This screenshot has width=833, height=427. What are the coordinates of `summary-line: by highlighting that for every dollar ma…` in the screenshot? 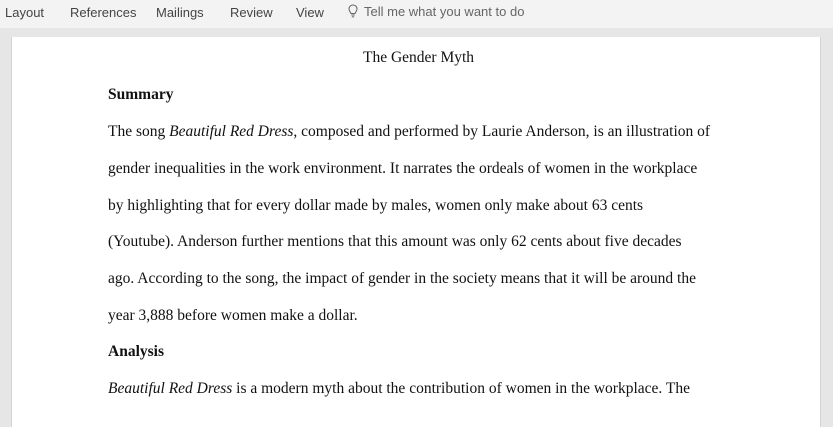 It's located at (376, 205).